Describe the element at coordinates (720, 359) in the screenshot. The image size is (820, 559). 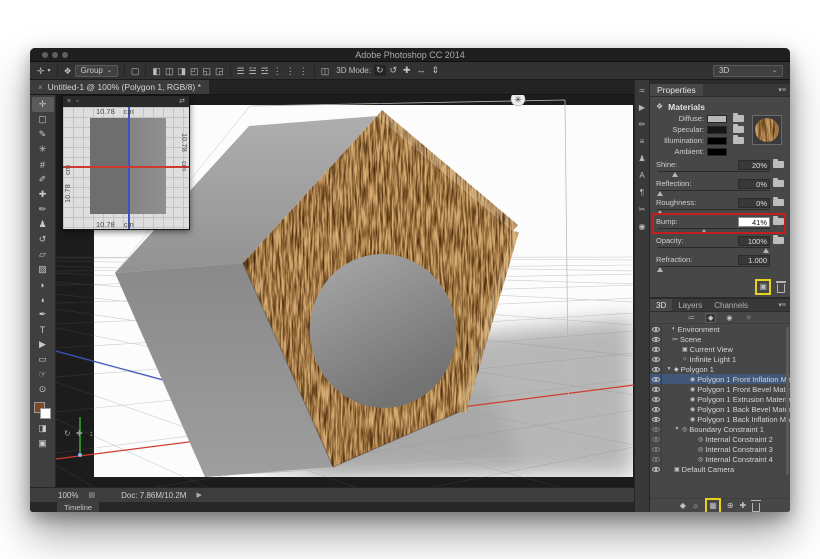
I see `layer-row: ☼ Infinite Light 1` at that location.